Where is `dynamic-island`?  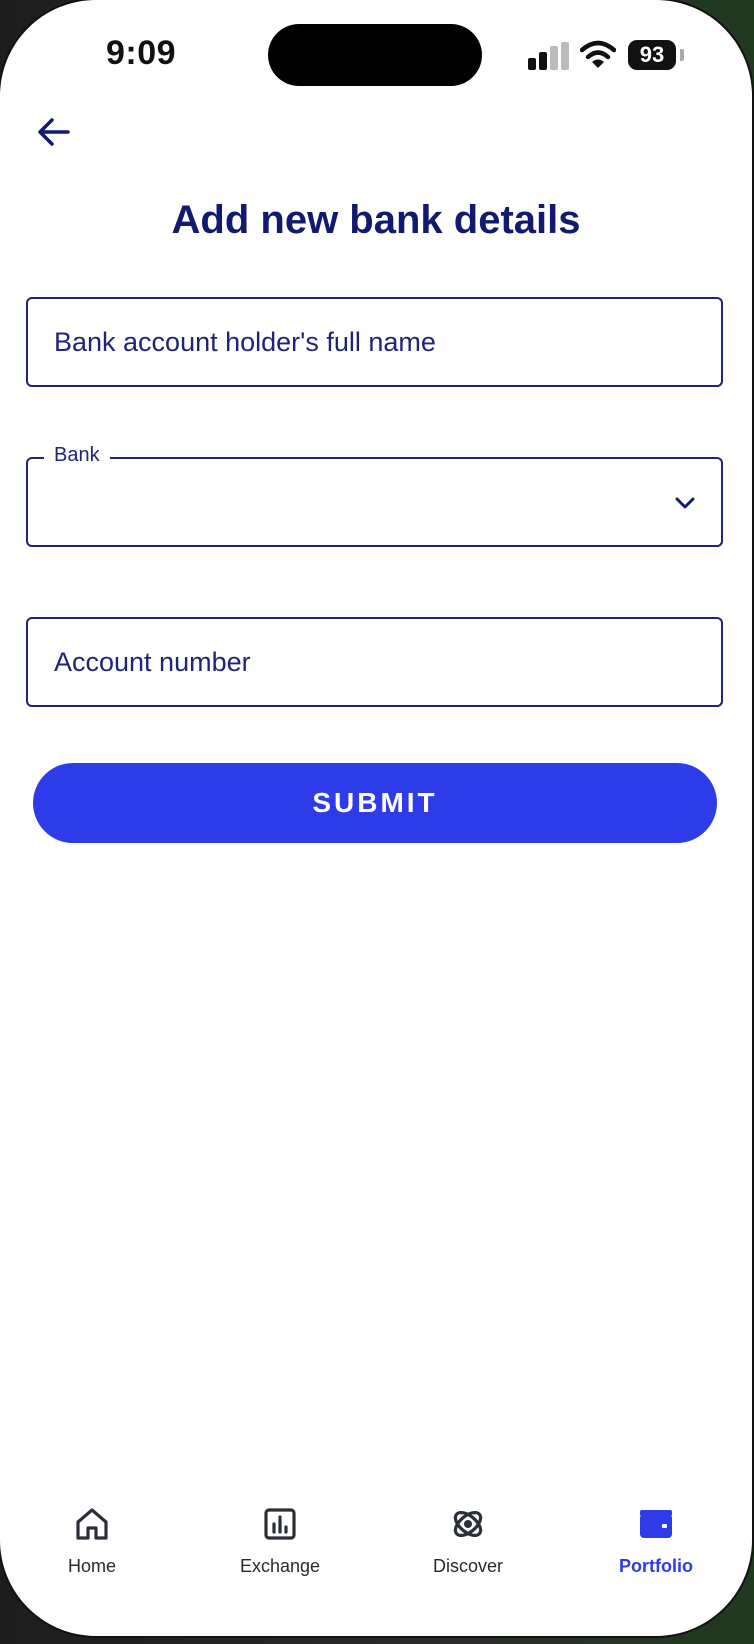 dynamic-island is located at coordinates (375, 55).